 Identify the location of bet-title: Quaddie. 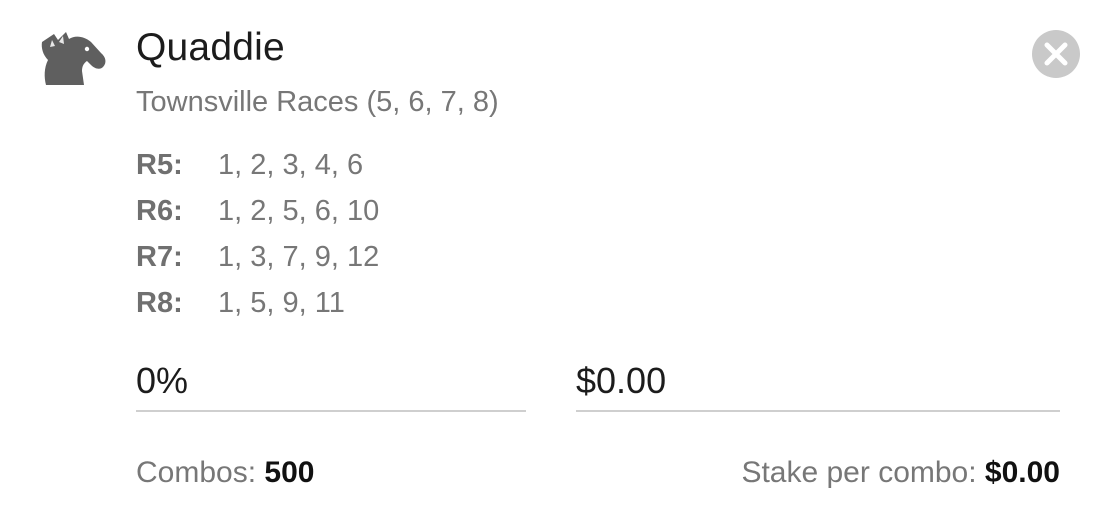
(210, 47).